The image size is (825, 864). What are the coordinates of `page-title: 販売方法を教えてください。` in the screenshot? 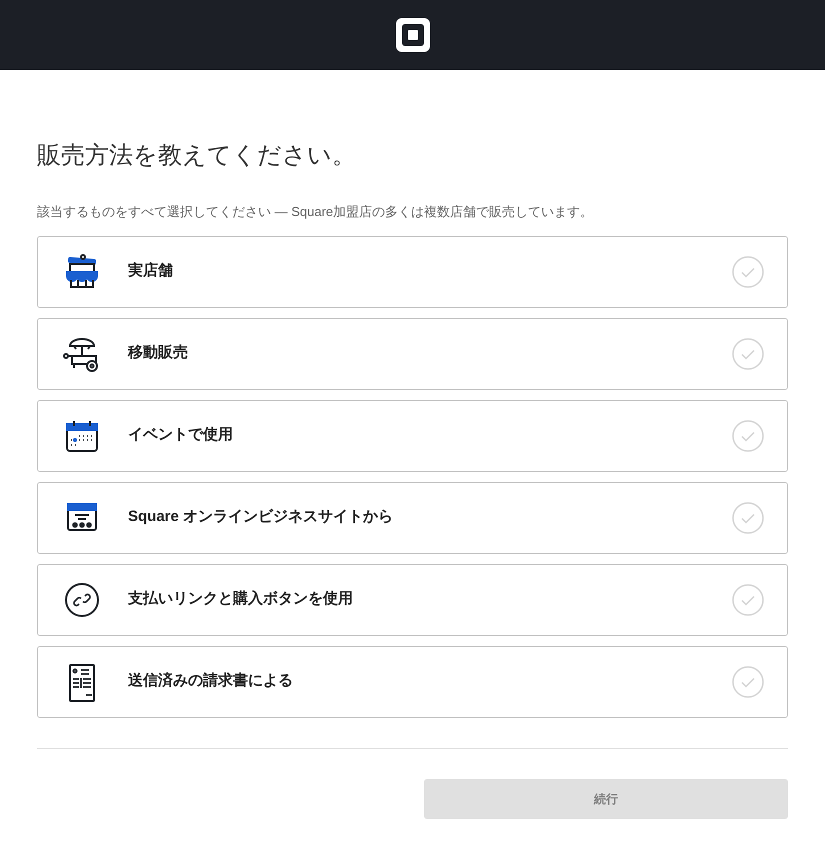 It's located at (197, 156).